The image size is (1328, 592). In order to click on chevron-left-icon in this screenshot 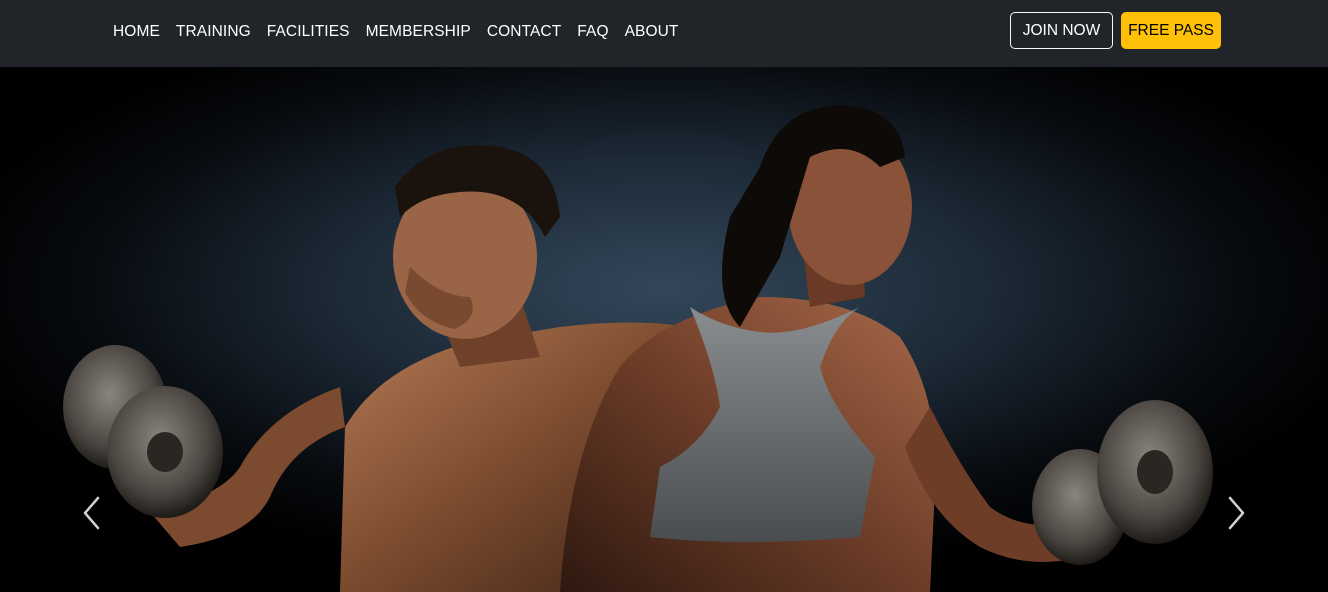, I will do `click(91, 513)`.